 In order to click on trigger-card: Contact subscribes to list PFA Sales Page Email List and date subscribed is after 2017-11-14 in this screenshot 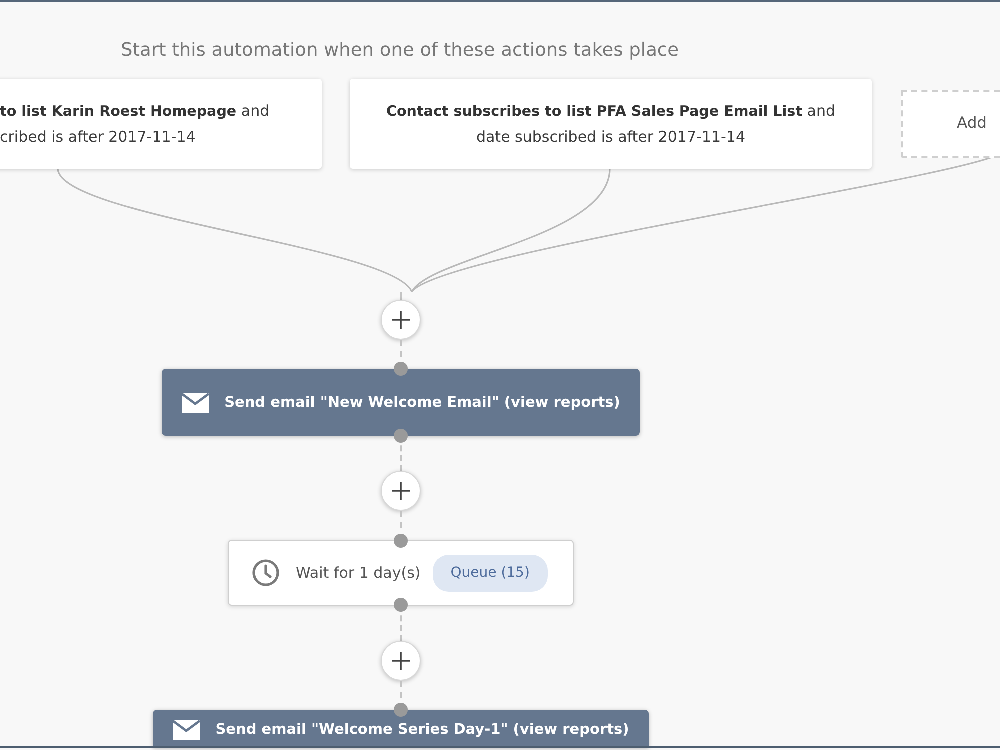, I will do `click(611, 124)`.